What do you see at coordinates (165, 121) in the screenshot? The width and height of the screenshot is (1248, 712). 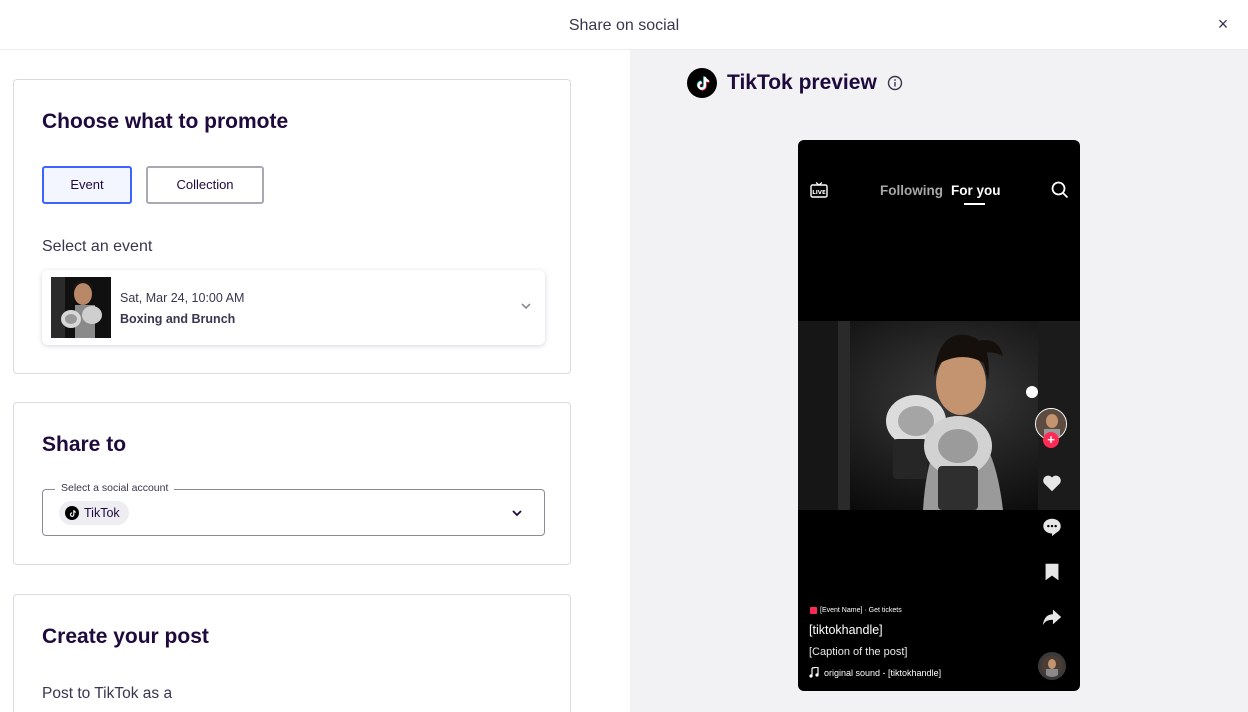 I see `promote-title: Choose what to promote` at bounding box center [165, 121].